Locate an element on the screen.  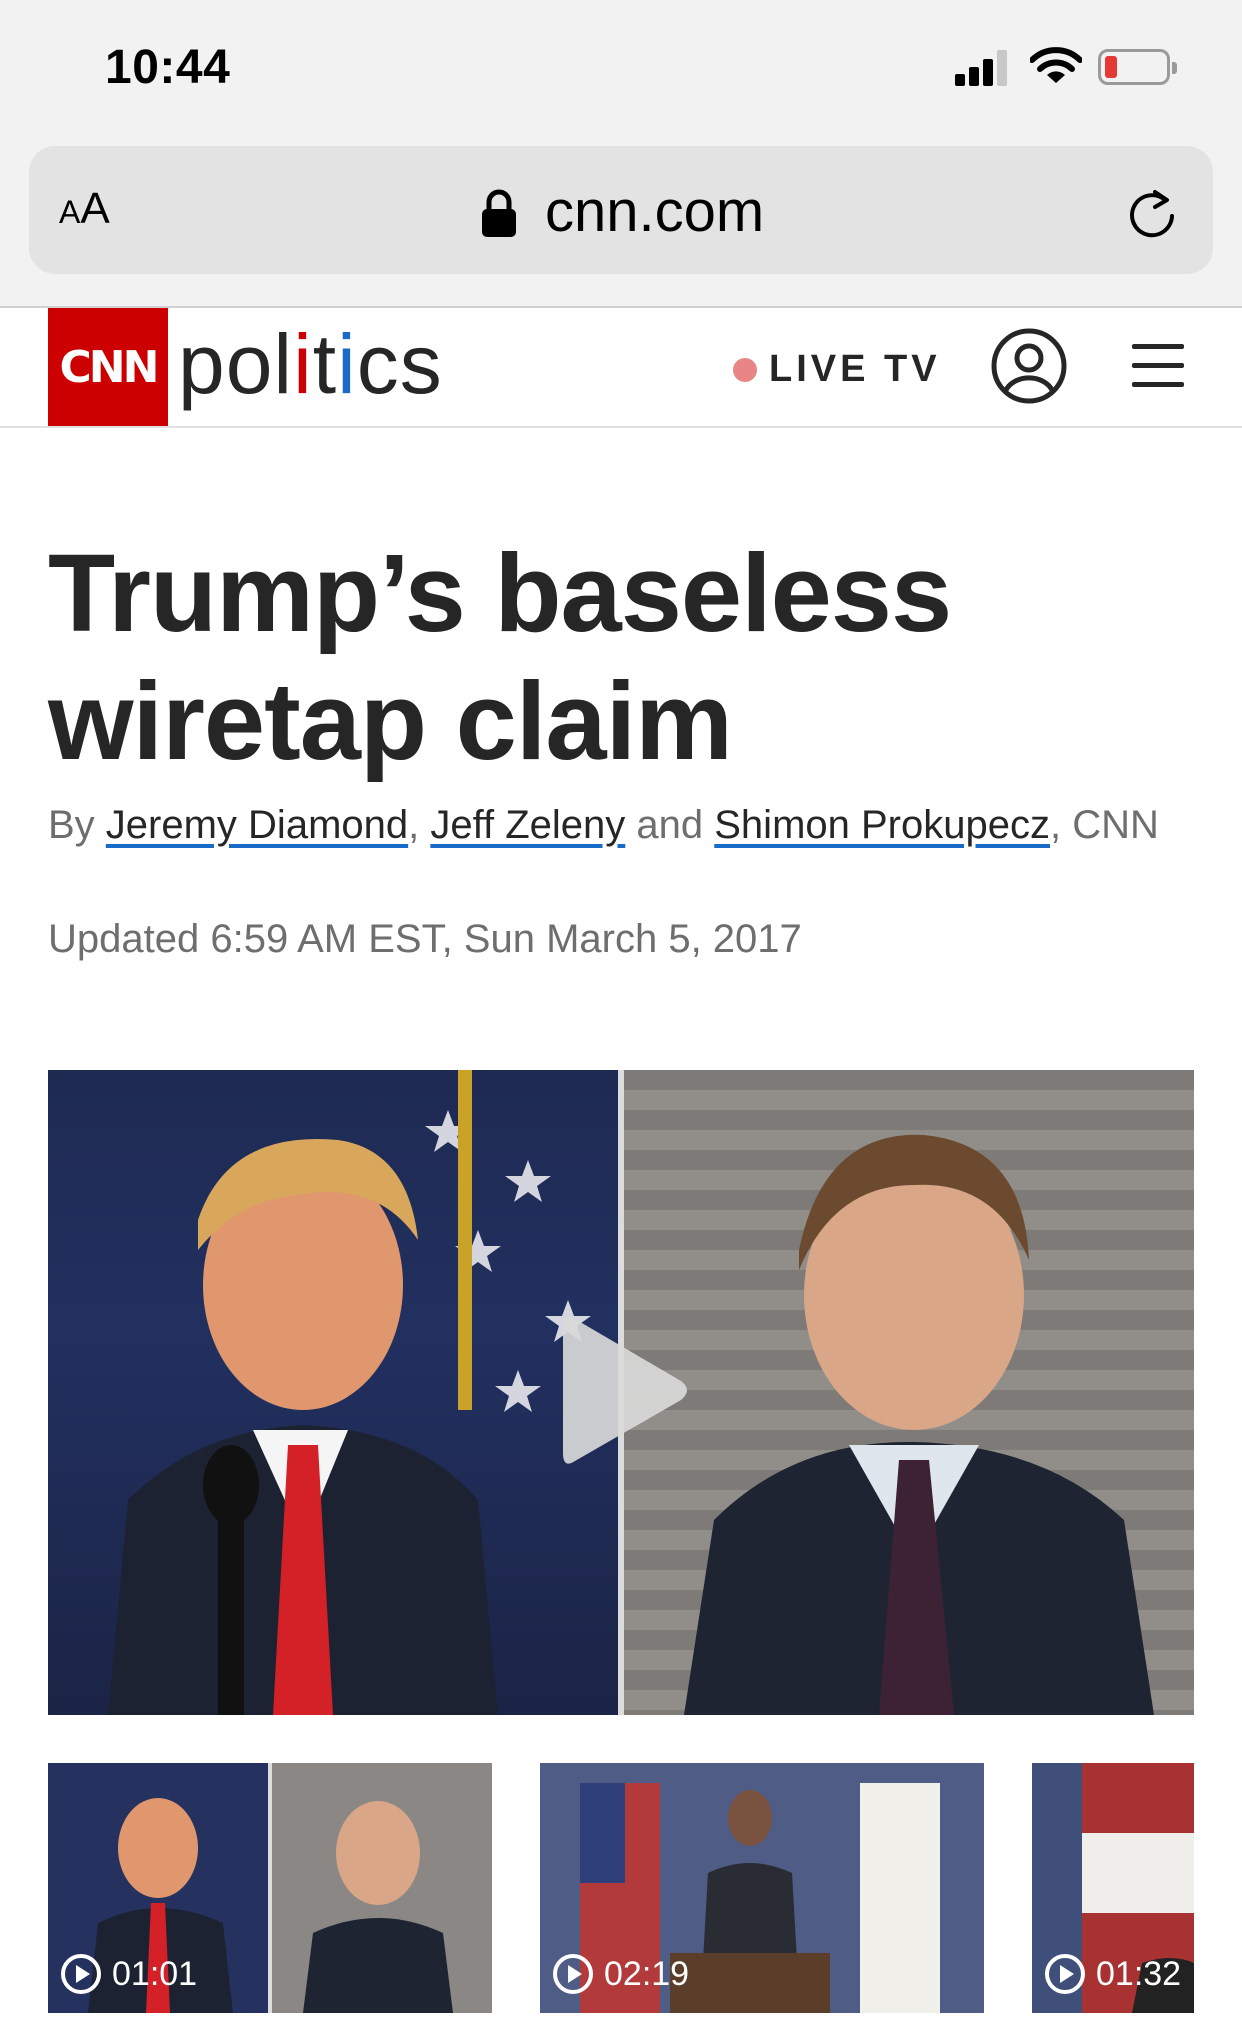
address-bar: AA cnn.com is located at coordinates (621, 210).